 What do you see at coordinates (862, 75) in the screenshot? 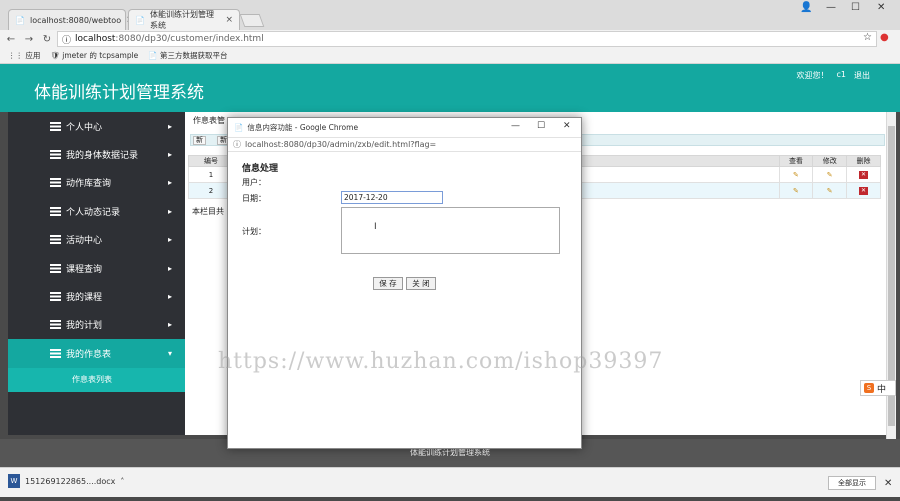
I see `logout-link: 退出` at bounding box center [862, 75].